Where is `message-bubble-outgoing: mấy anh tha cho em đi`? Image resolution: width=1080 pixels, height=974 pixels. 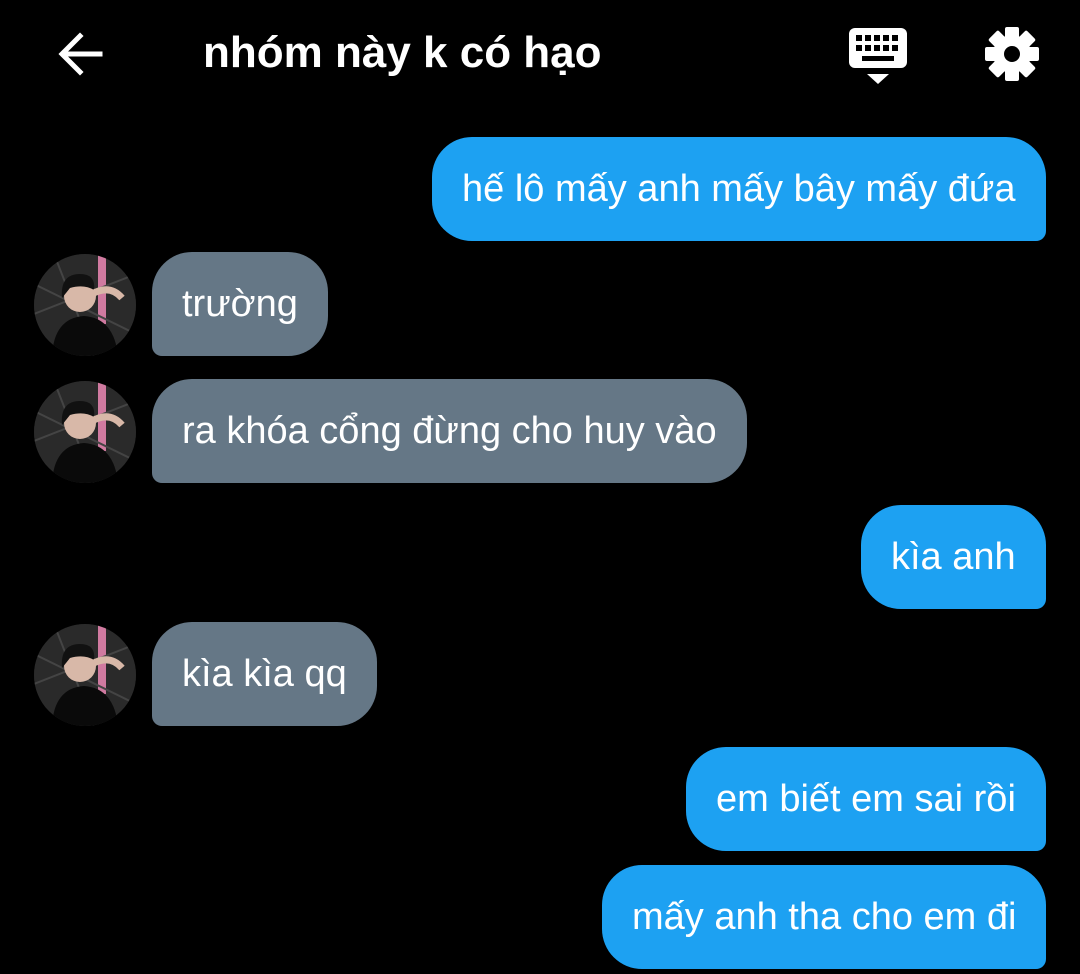 message-bubble-outgoing: mấy anh tha cho em đi is located at coordinates (824, 917).